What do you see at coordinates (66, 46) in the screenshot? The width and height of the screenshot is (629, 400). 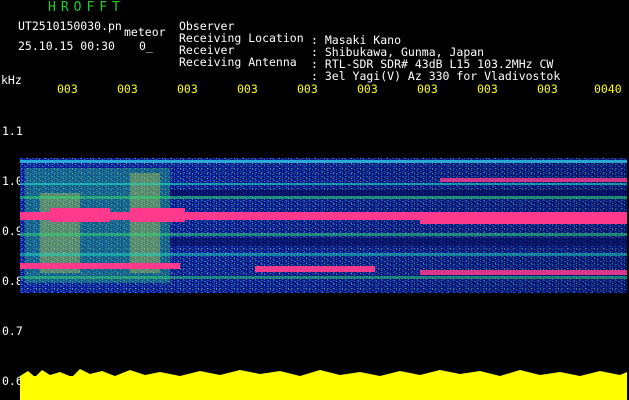 I see `timestamp: 25.10.15 00:30` at bounding box center [66, 46].